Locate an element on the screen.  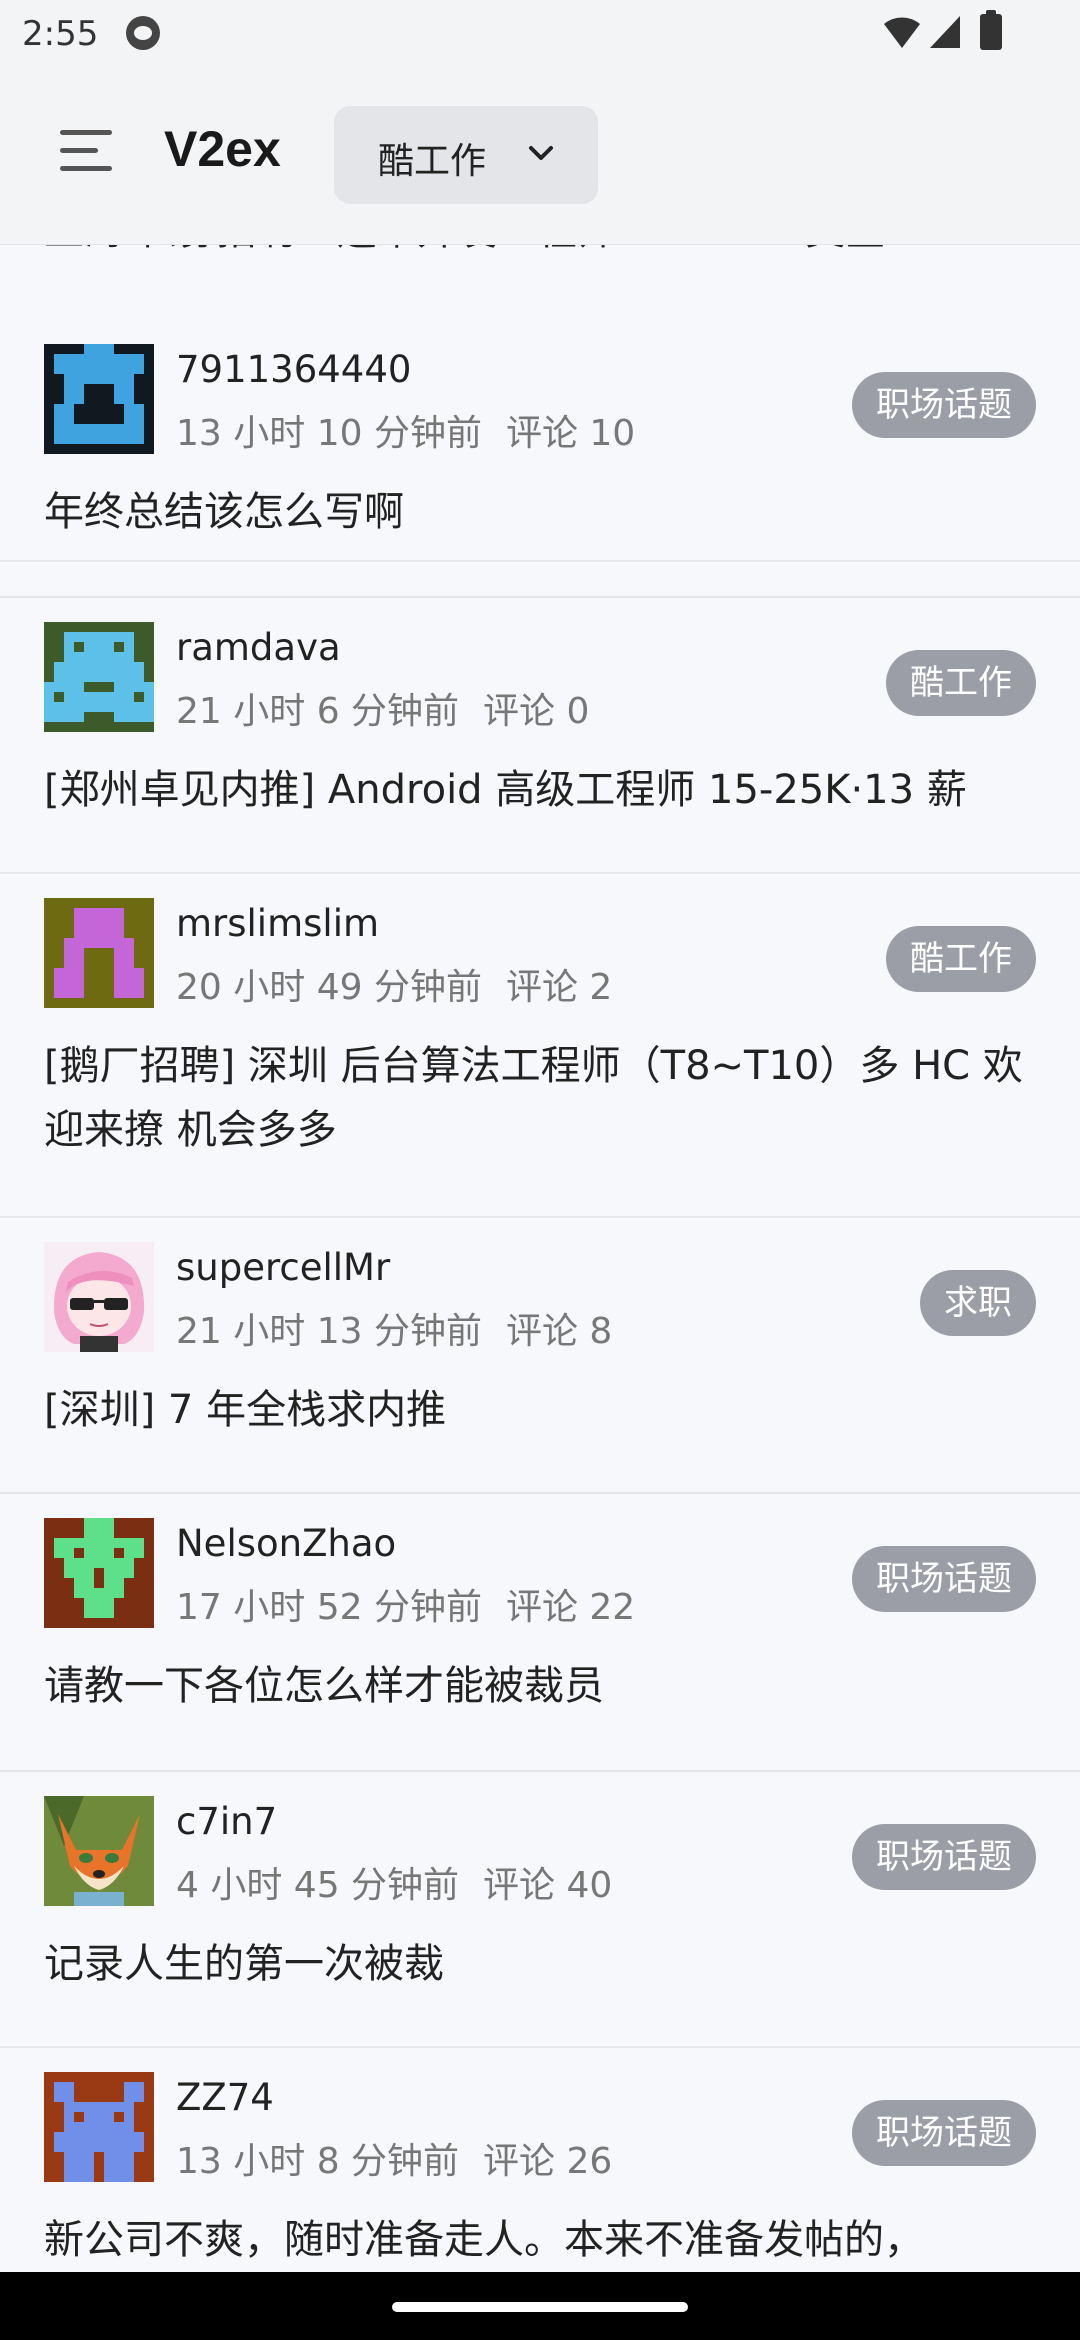
topic-time: 21 小时 13 分钟前 is located at coordinates (329, 1331).